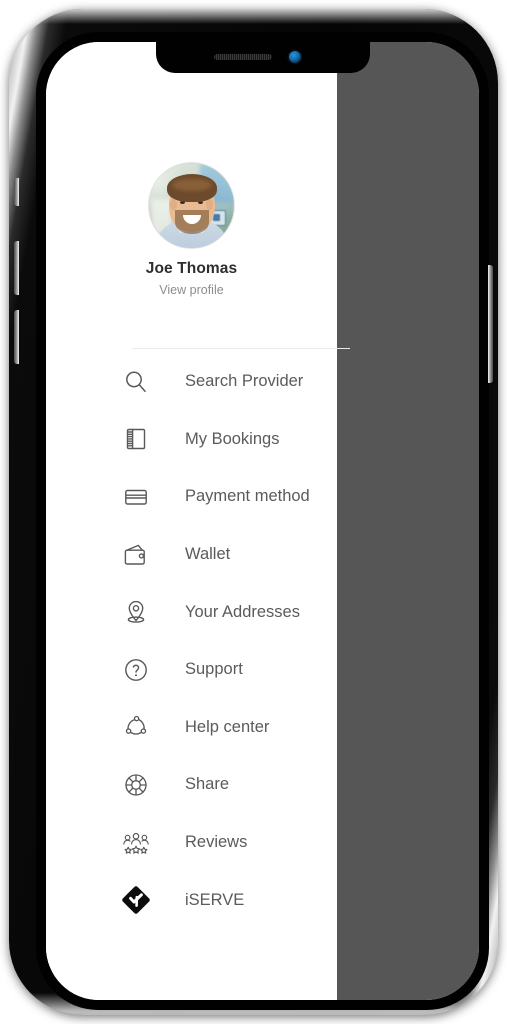  Describe the element at coordinates (216, 842) in the screenshot. I see `menu-item-label: Reviews` at that location.